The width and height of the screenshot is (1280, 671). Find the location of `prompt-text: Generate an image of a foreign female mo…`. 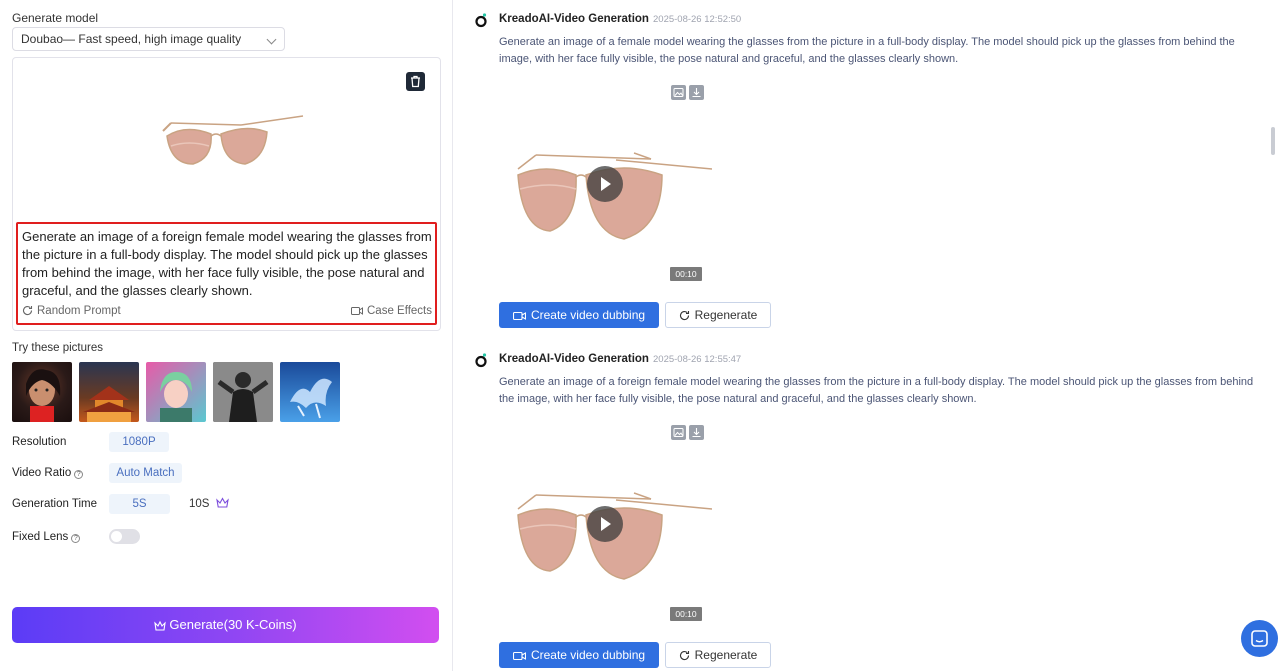

prompt-text: Generate an image of a foreign female mo… is located at coordinates (227, 264).